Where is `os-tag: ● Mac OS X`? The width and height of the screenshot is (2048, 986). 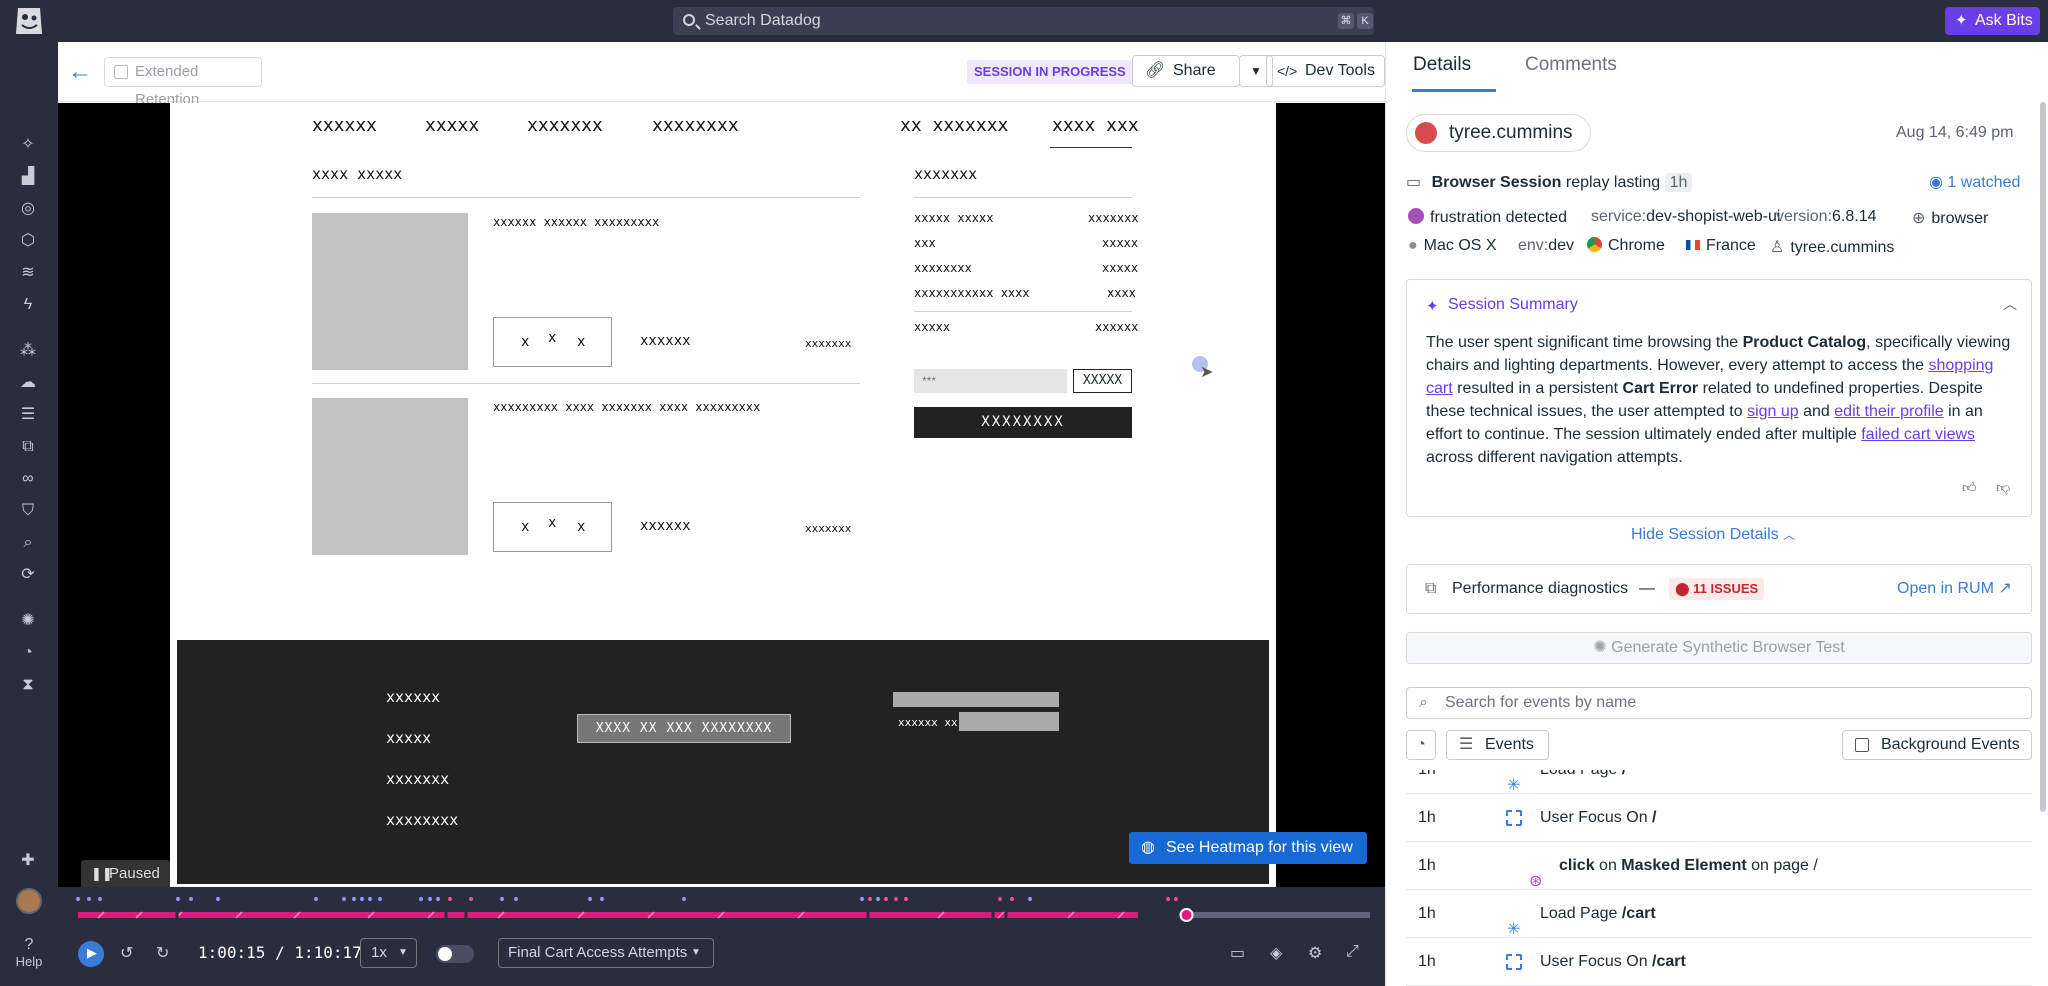 os-tag: ● Mac OS X is located at coordinates (1452, 246).